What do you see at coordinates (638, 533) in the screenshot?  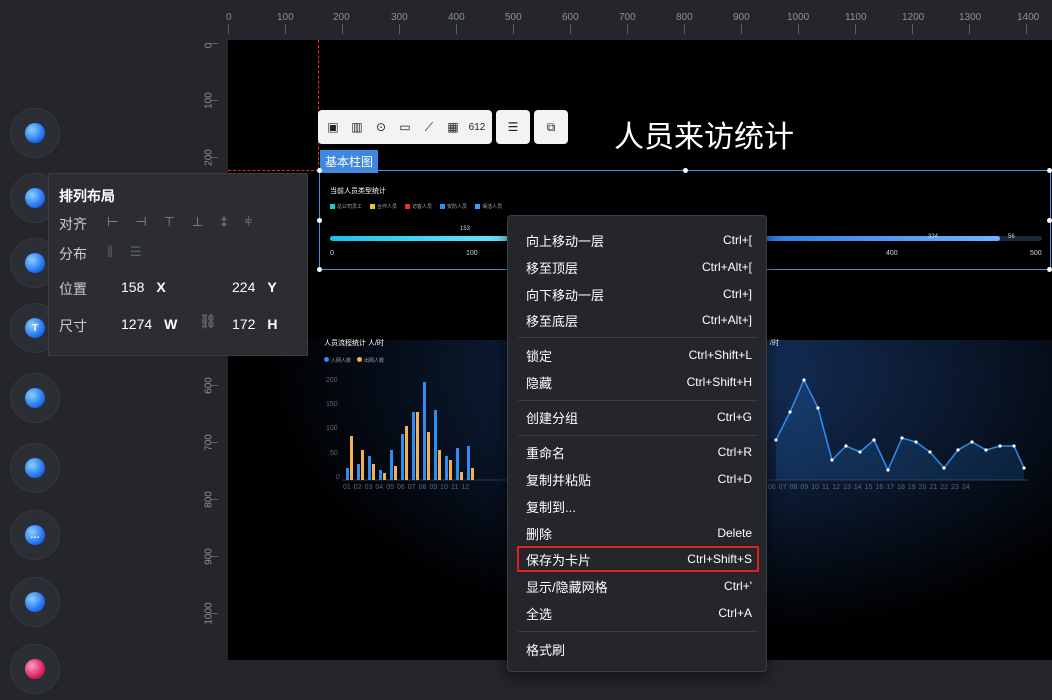 I see `menu-delete: 删除 Delete` at bounding box center [638, 533].